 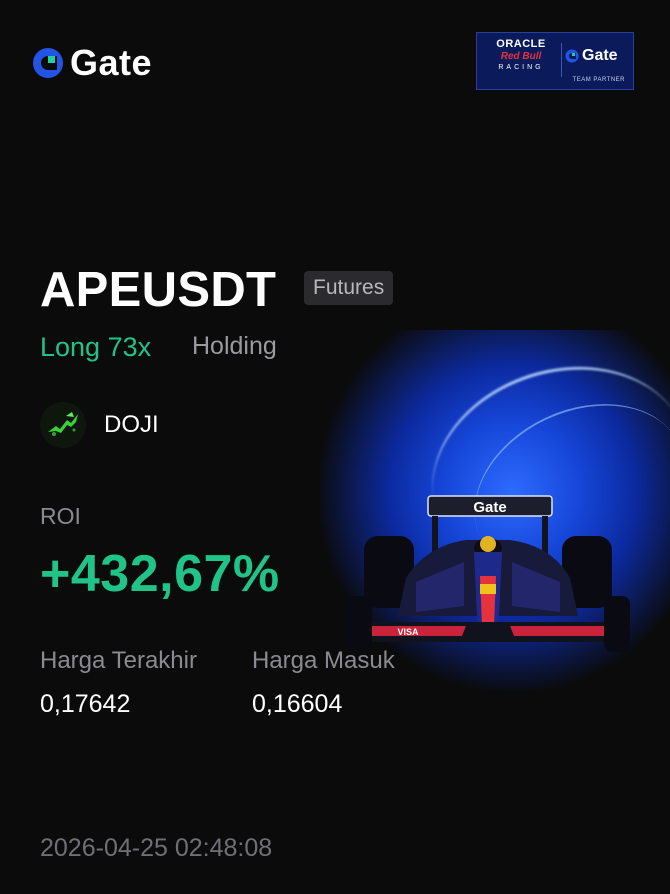 I want to click on trading-pair: APEUSDT, so click(x=158, y=290).